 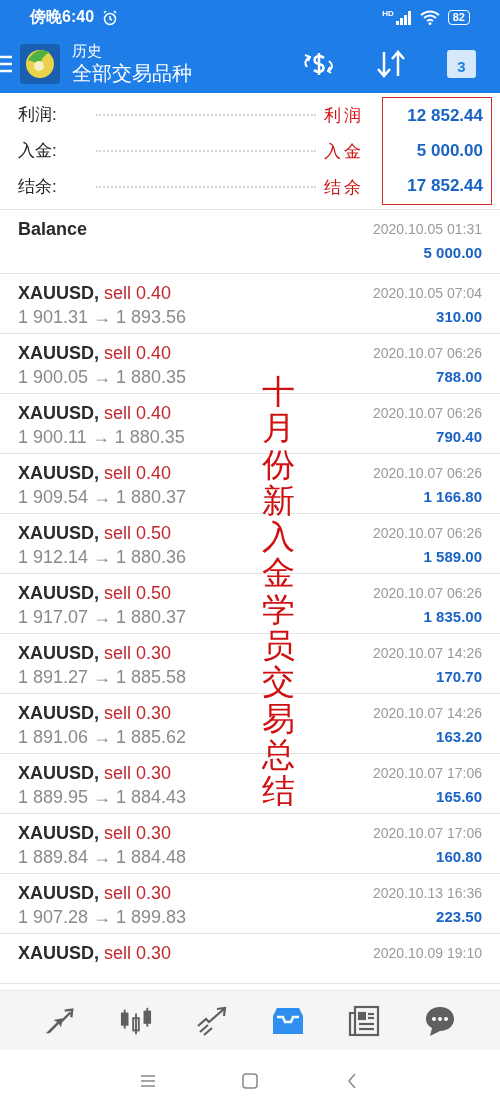 I want to click on record-amount: 1 589.00, so click(x=452, y=557).